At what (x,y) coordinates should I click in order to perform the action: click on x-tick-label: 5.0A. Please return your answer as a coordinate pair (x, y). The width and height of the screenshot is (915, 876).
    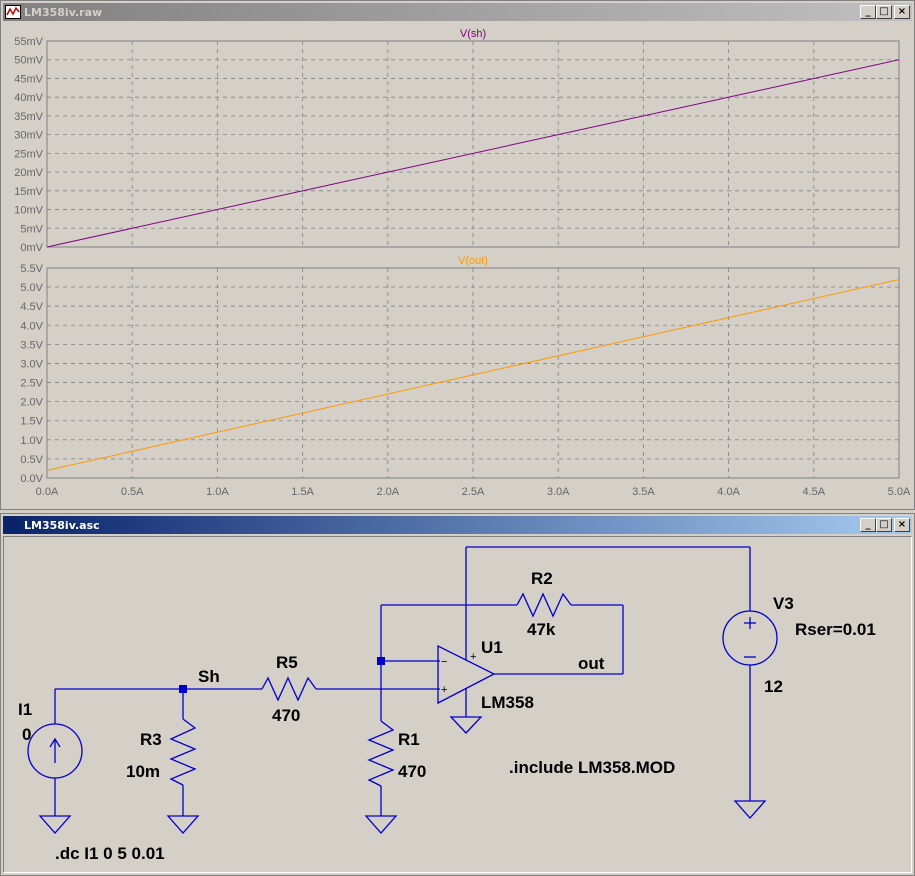
    Looking at the image, I should click on (899, 492).